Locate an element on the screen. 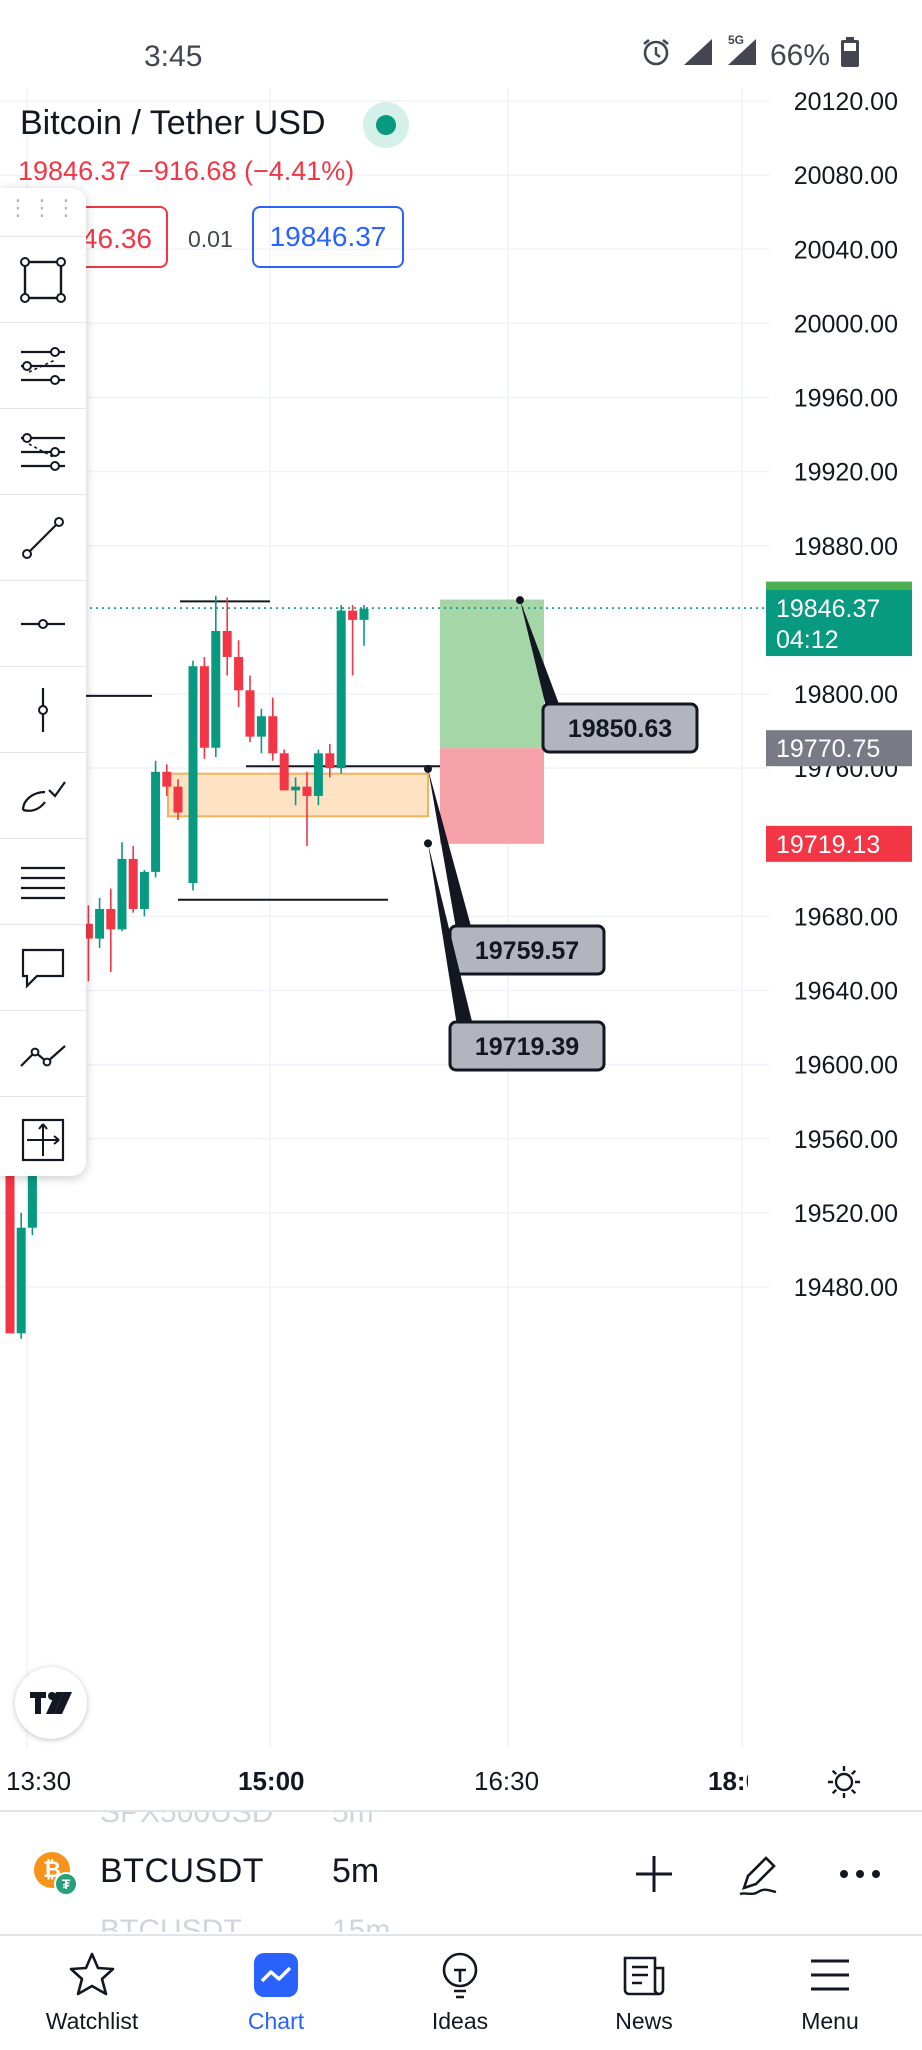  nav-label: Watchlist is located at coordinates (92, 2021).